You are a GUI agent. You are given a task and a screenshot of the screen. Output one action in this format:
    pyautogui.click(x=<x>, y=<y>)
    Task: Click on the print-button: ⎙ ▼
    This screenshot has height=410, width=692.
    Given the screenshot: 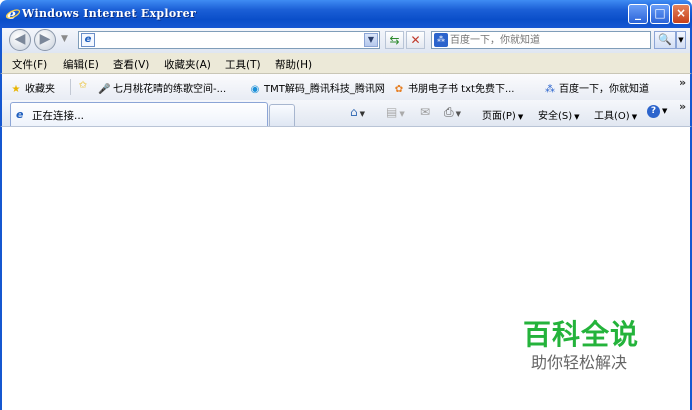 What is the action you would take?
    pyautogui.click(x=452, y=112)
    